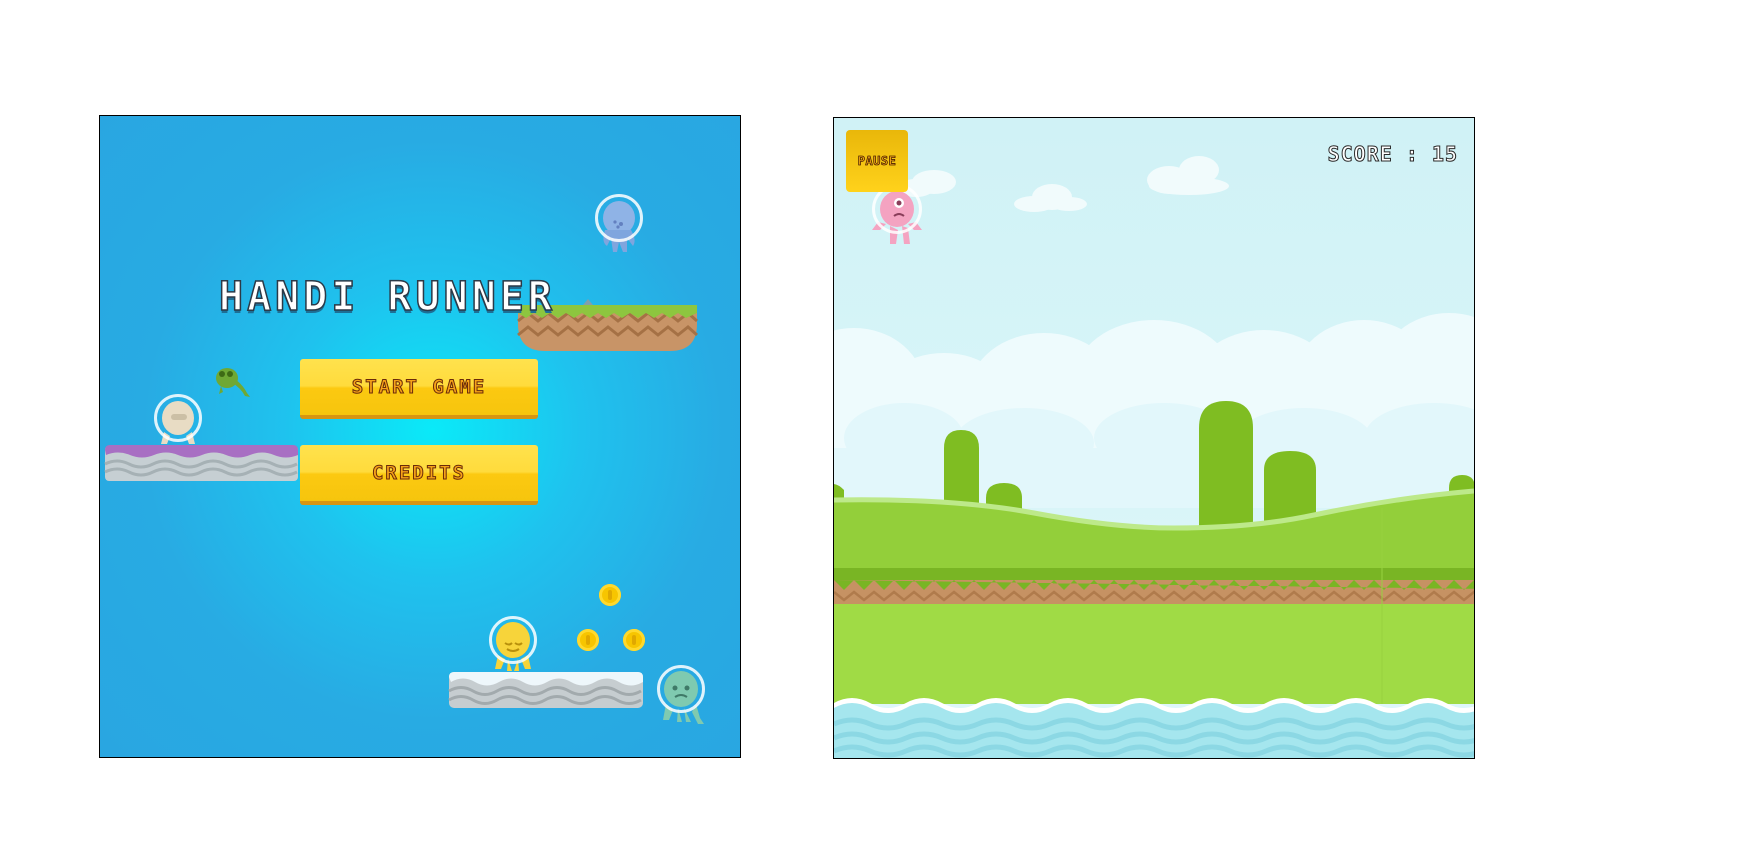  What do you see at coordinates (1392, 154) in the screenshot?
I see `score-display: SCORE : 15` at bounding box center [1392, 154].